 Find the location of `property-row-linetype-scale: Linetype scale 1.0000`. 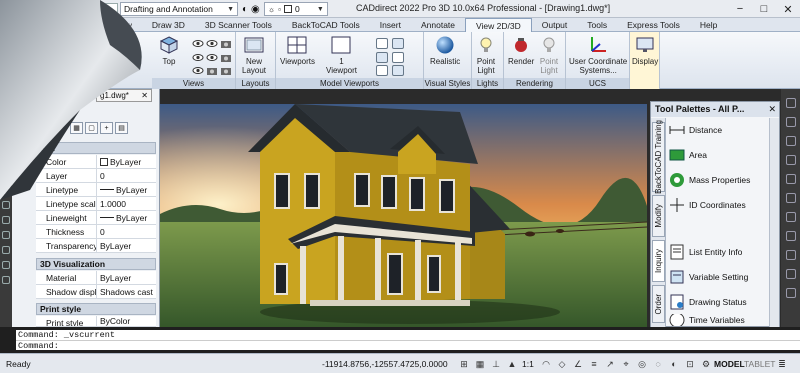

property-row-linetype-scale: Linetype scale 1.0000 is located at coordinates (96, 204).